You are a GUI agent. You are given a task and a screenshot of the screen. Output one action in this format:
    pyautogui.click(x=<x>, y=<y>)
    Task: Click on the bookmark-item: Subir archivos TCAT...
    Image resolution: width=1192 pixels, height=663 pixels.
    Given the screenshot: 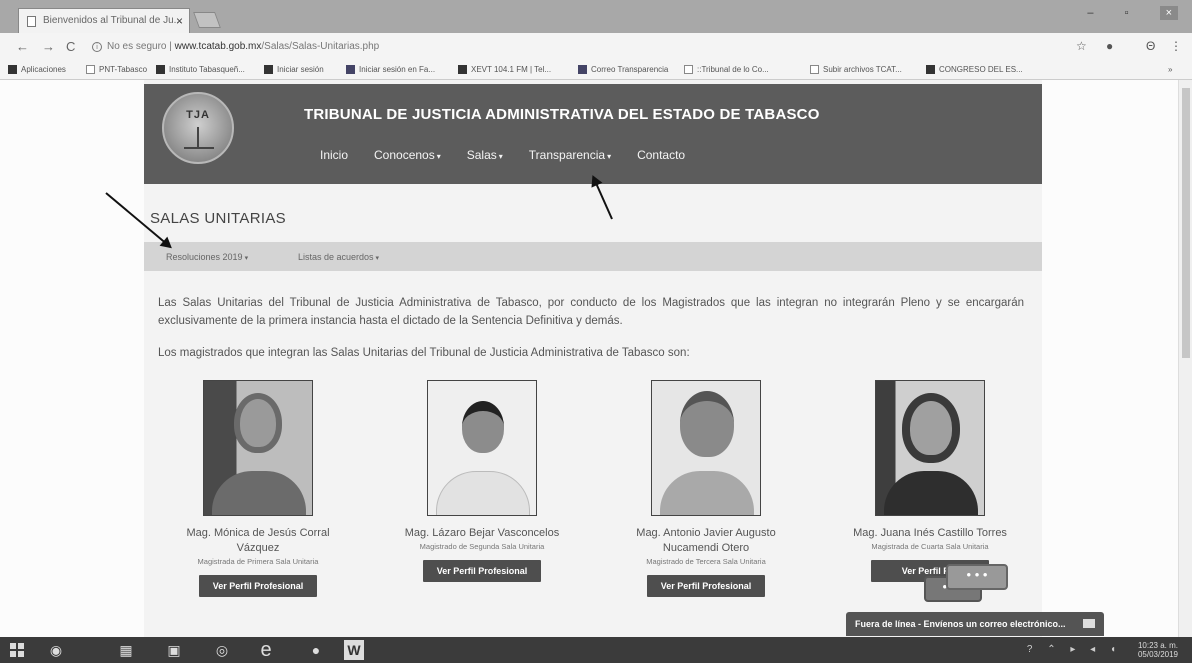 What is the action you would take?
    pyautogui.click(x=856, y=69)
    